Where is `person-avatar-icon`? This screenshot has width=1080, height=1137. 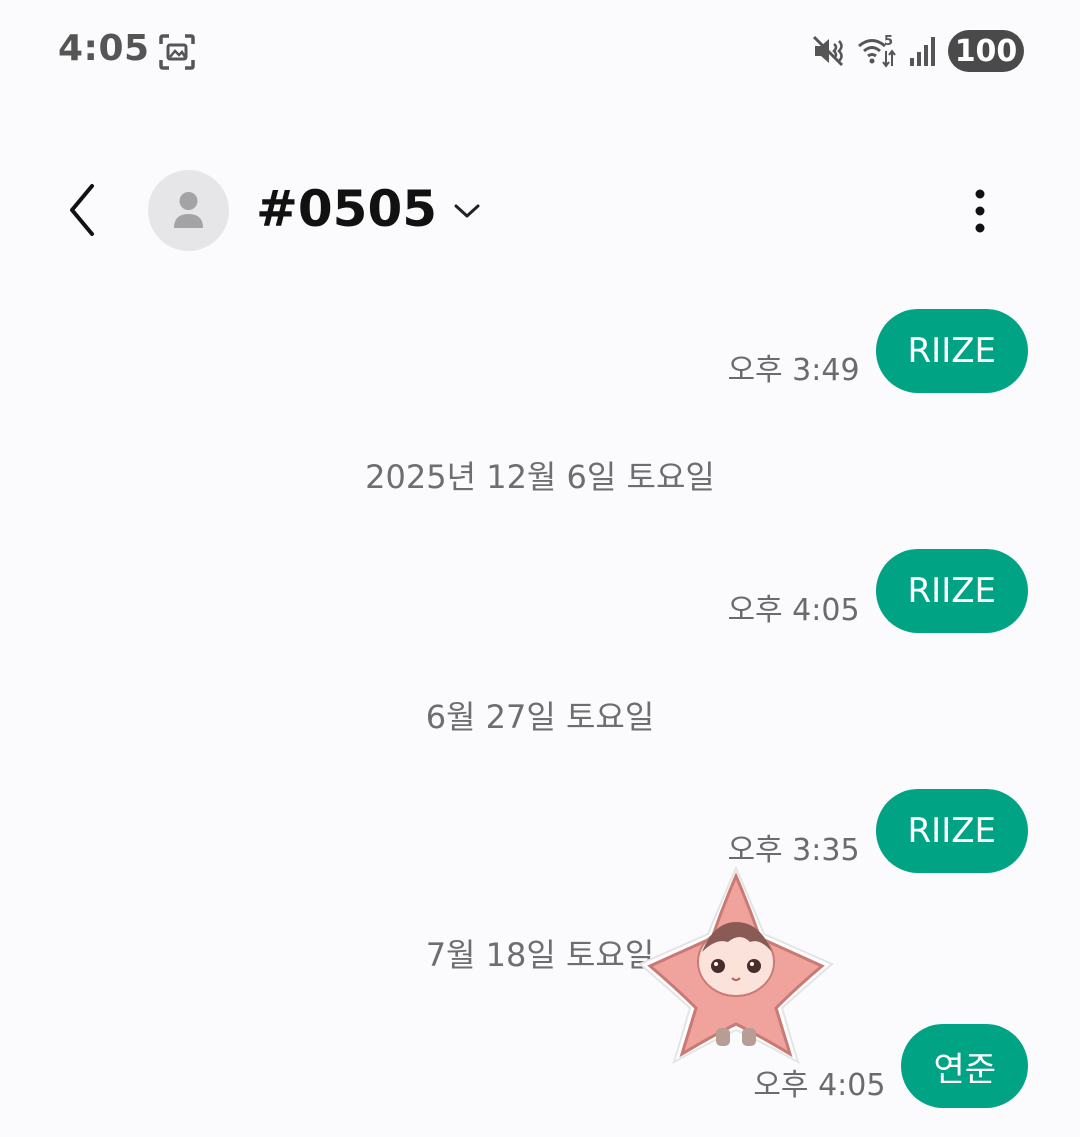
person-avatar-icon is located at coordinates (188, 210).